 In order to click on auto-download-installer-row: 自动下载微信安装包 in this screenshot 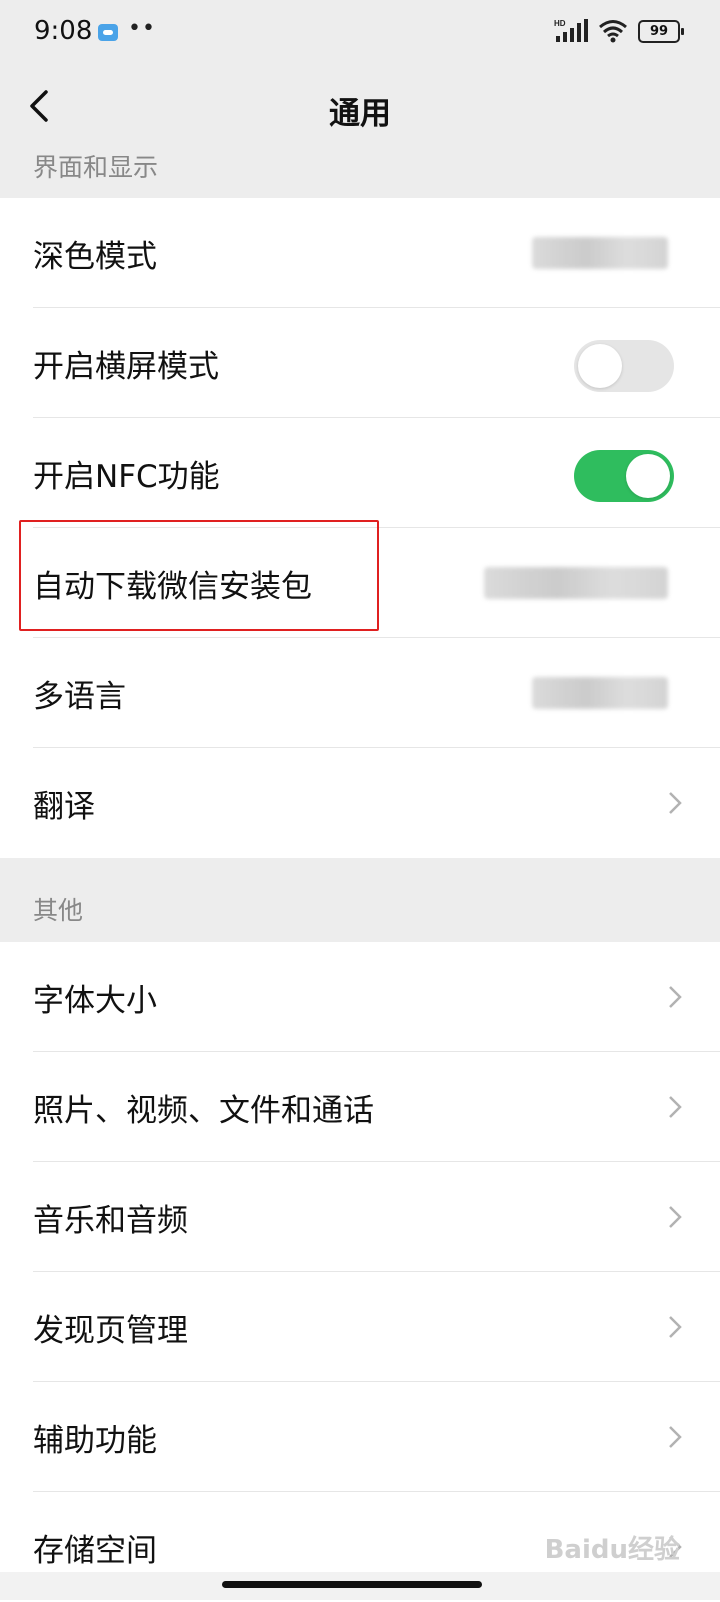, I will do `click(360, 583)`.